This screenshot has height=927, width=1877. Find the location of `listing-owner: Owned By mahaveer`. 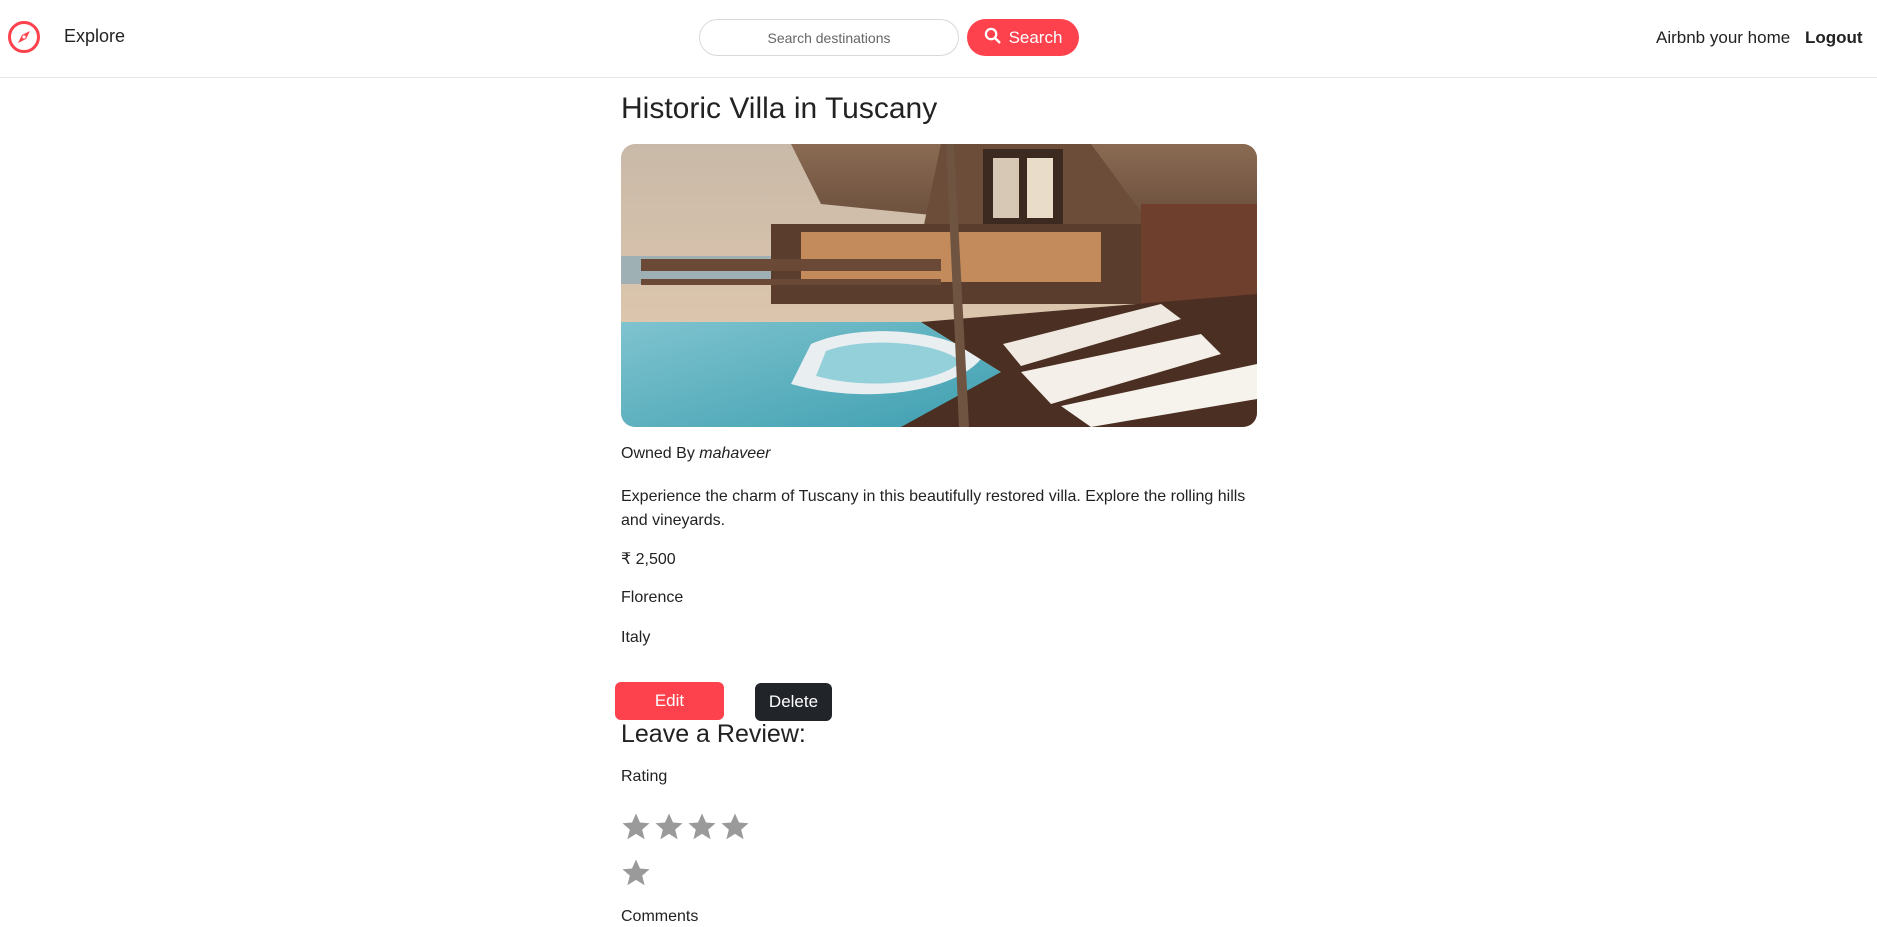

listing-owner: Owned By mahaveer is located at coordinates (695, 454).